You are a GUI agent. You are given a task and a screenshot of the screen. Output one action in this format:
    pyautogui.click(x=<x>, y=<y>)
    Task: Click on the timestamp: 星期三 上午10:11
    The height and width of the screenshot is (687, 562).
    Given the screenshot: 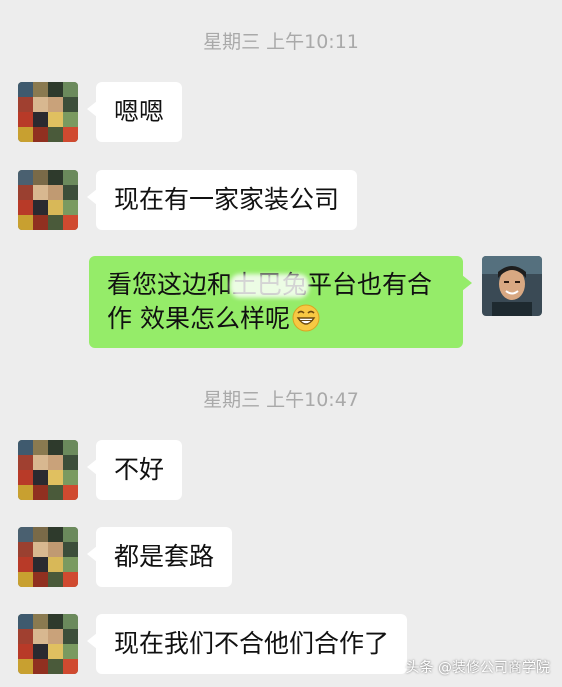 What is the action you would take?
    pyautogui.click(x=281, y=42)
    